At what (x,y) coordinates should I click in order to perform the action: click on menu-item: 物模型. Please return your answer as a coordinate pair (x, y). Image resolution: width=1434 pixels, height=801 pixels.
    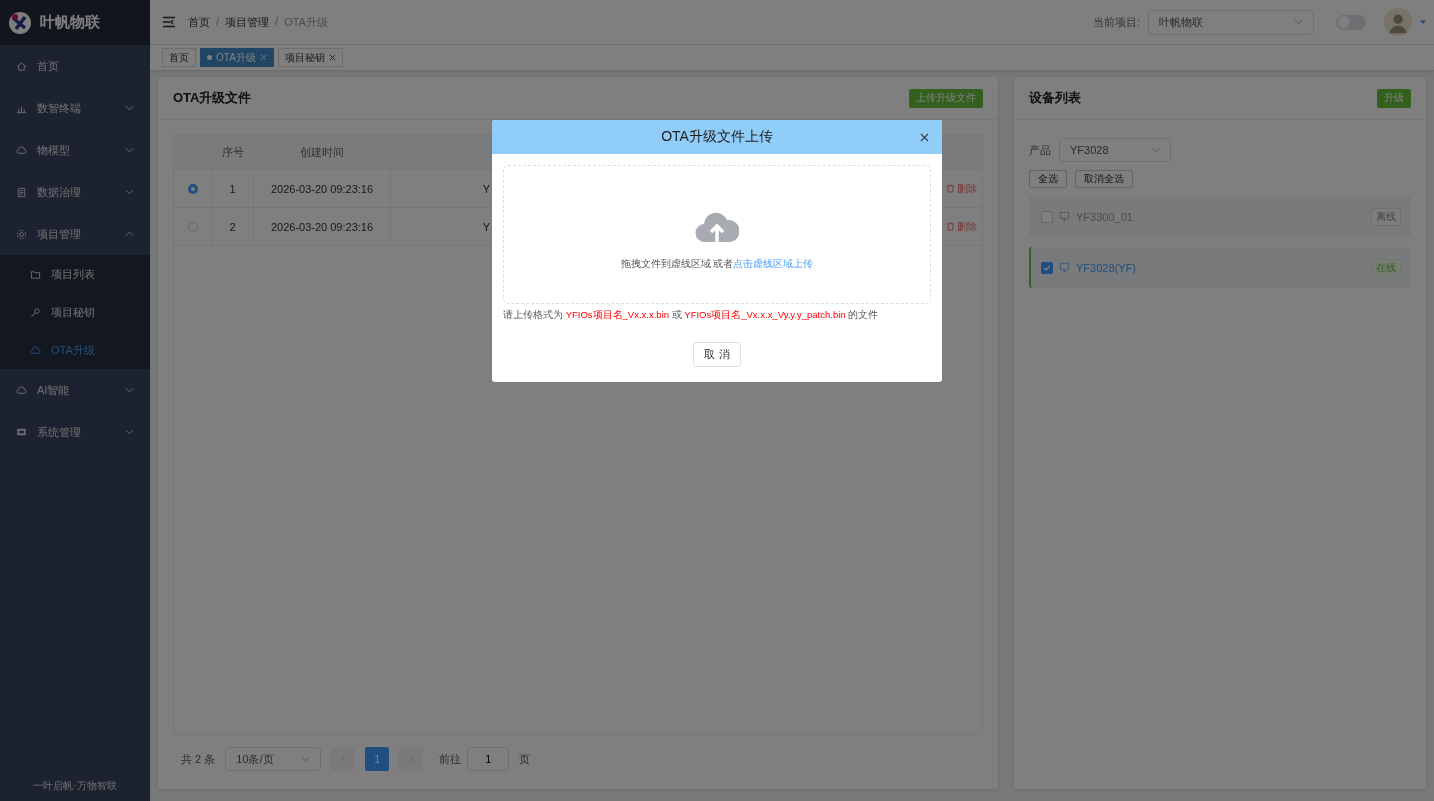
    Looking at the image, I should click on (75, 150).